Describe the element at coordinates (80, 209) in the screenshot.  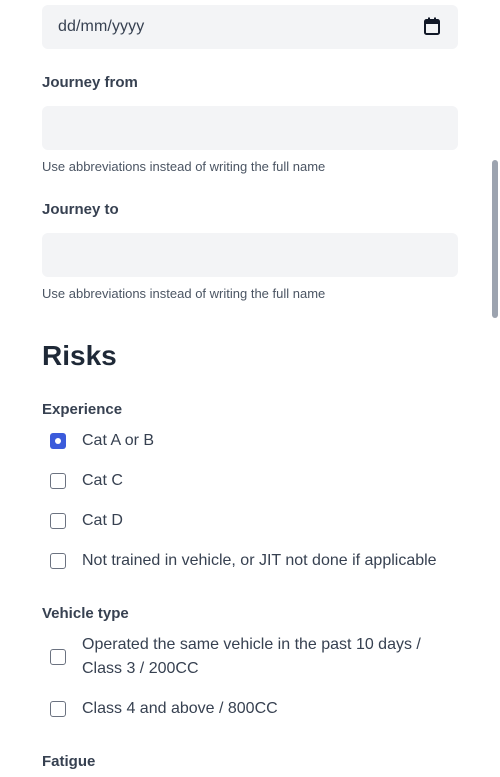
I see `journey-to-label: Journey to` at that location.